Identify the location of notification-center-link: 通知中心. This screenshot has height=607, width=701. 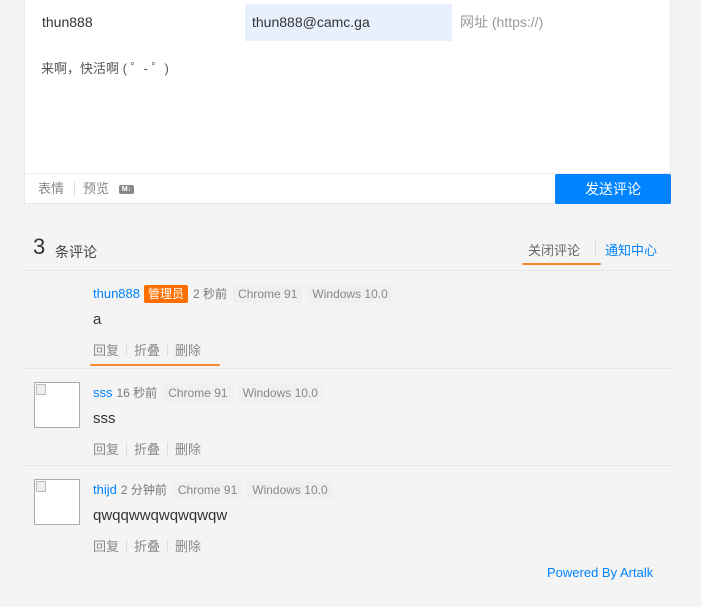
(631, 249).